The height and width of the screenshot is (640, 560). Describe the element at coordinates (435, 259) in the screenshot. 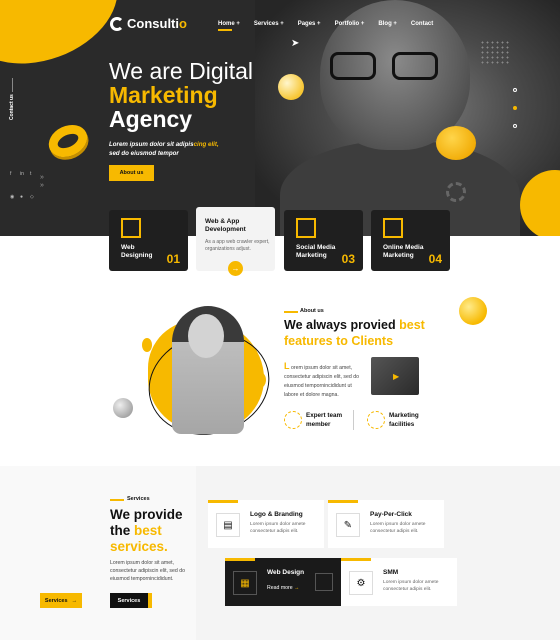

I see `feature-card-number: 04` at that location.